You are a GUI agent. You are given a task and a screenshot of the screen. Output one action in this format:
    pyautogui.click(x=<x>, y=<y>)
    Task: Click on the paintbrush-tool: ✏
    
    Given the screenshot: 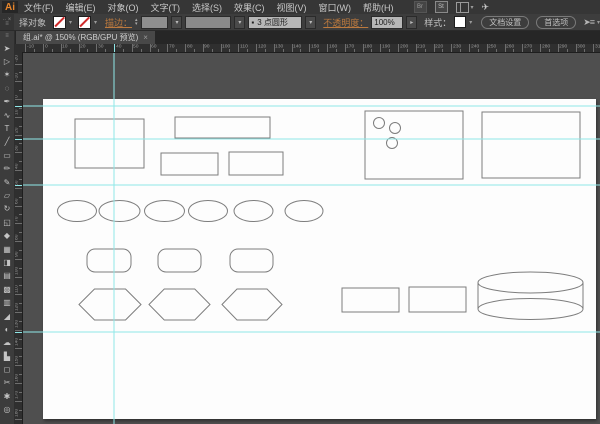 What is the action you would take?
    pyautogui.click(x=7, y=169)
    